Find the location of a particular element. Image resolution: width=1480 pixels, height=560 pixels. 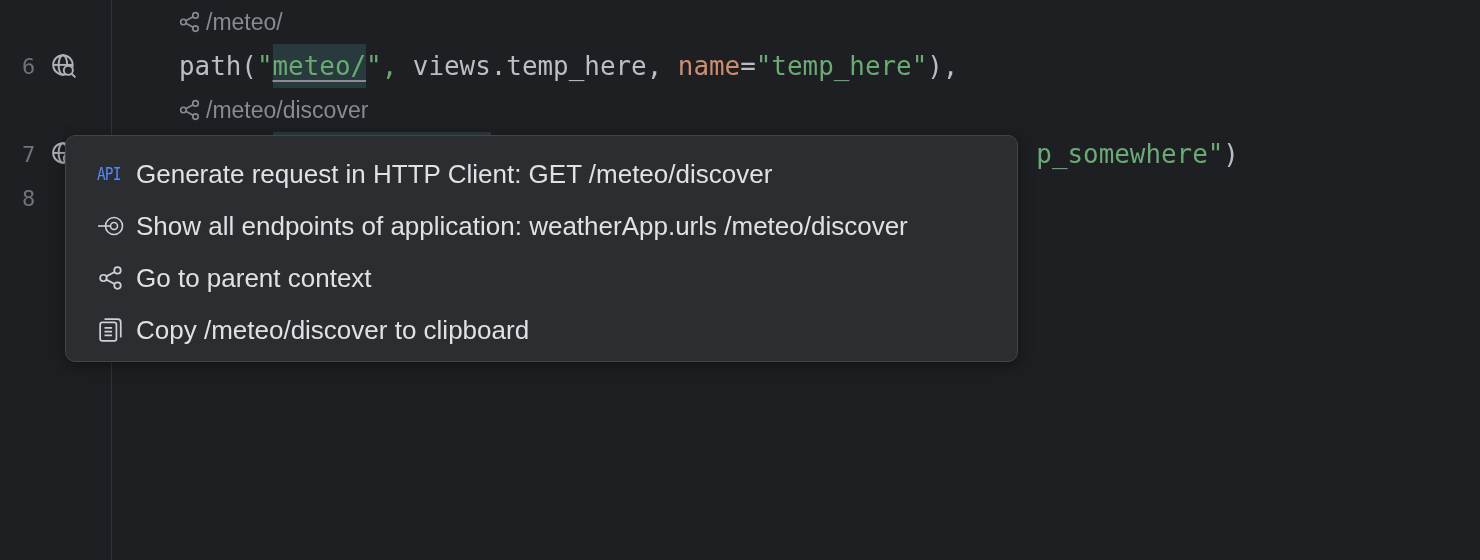

menu-item: Show all endpoints of application: weatherApp.urls /meteo/discover is located at coordinates (541, 226).